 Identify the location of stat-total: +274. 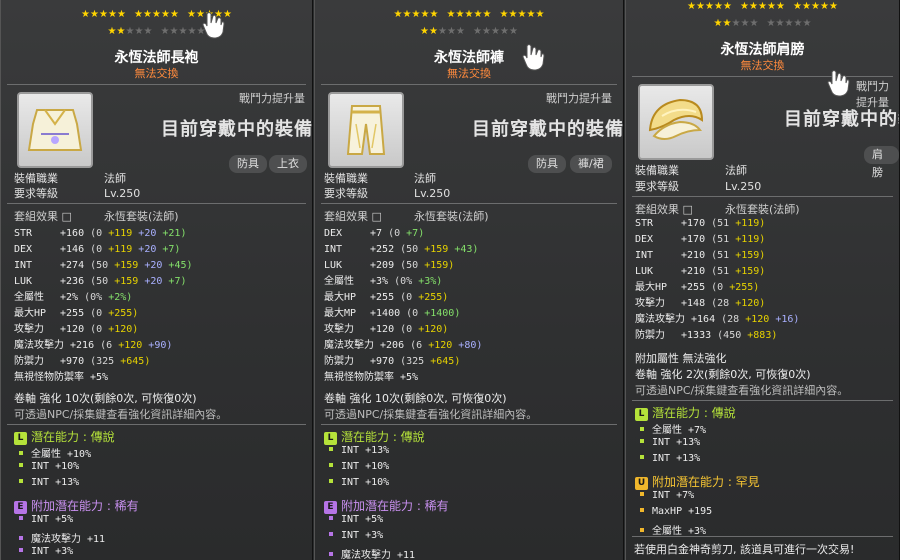
(72, 265).